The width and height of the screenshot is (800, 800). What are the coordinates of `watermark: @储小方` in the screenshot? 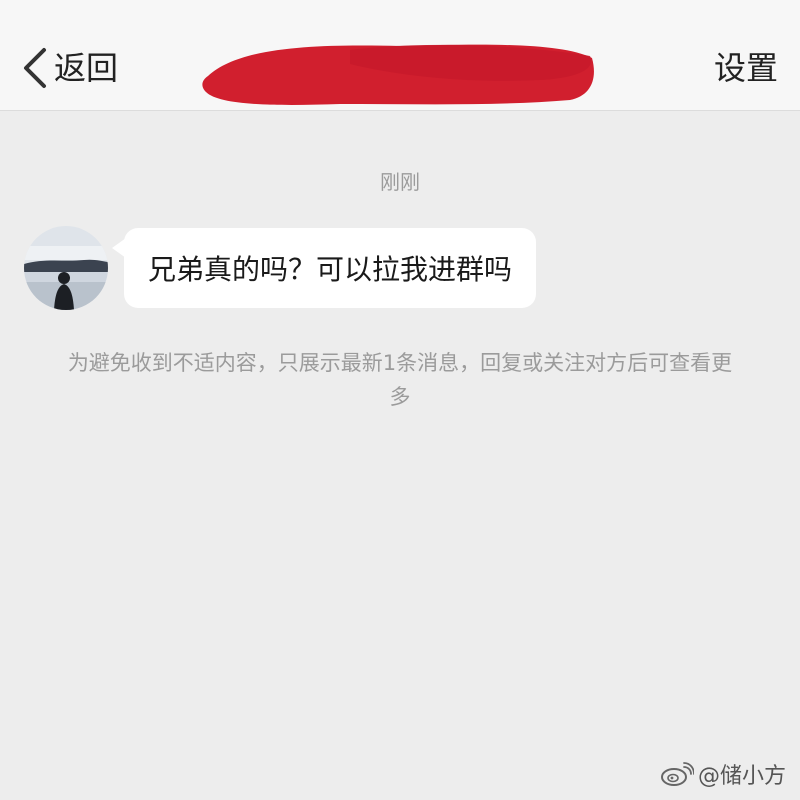 It's located at (723, 774).